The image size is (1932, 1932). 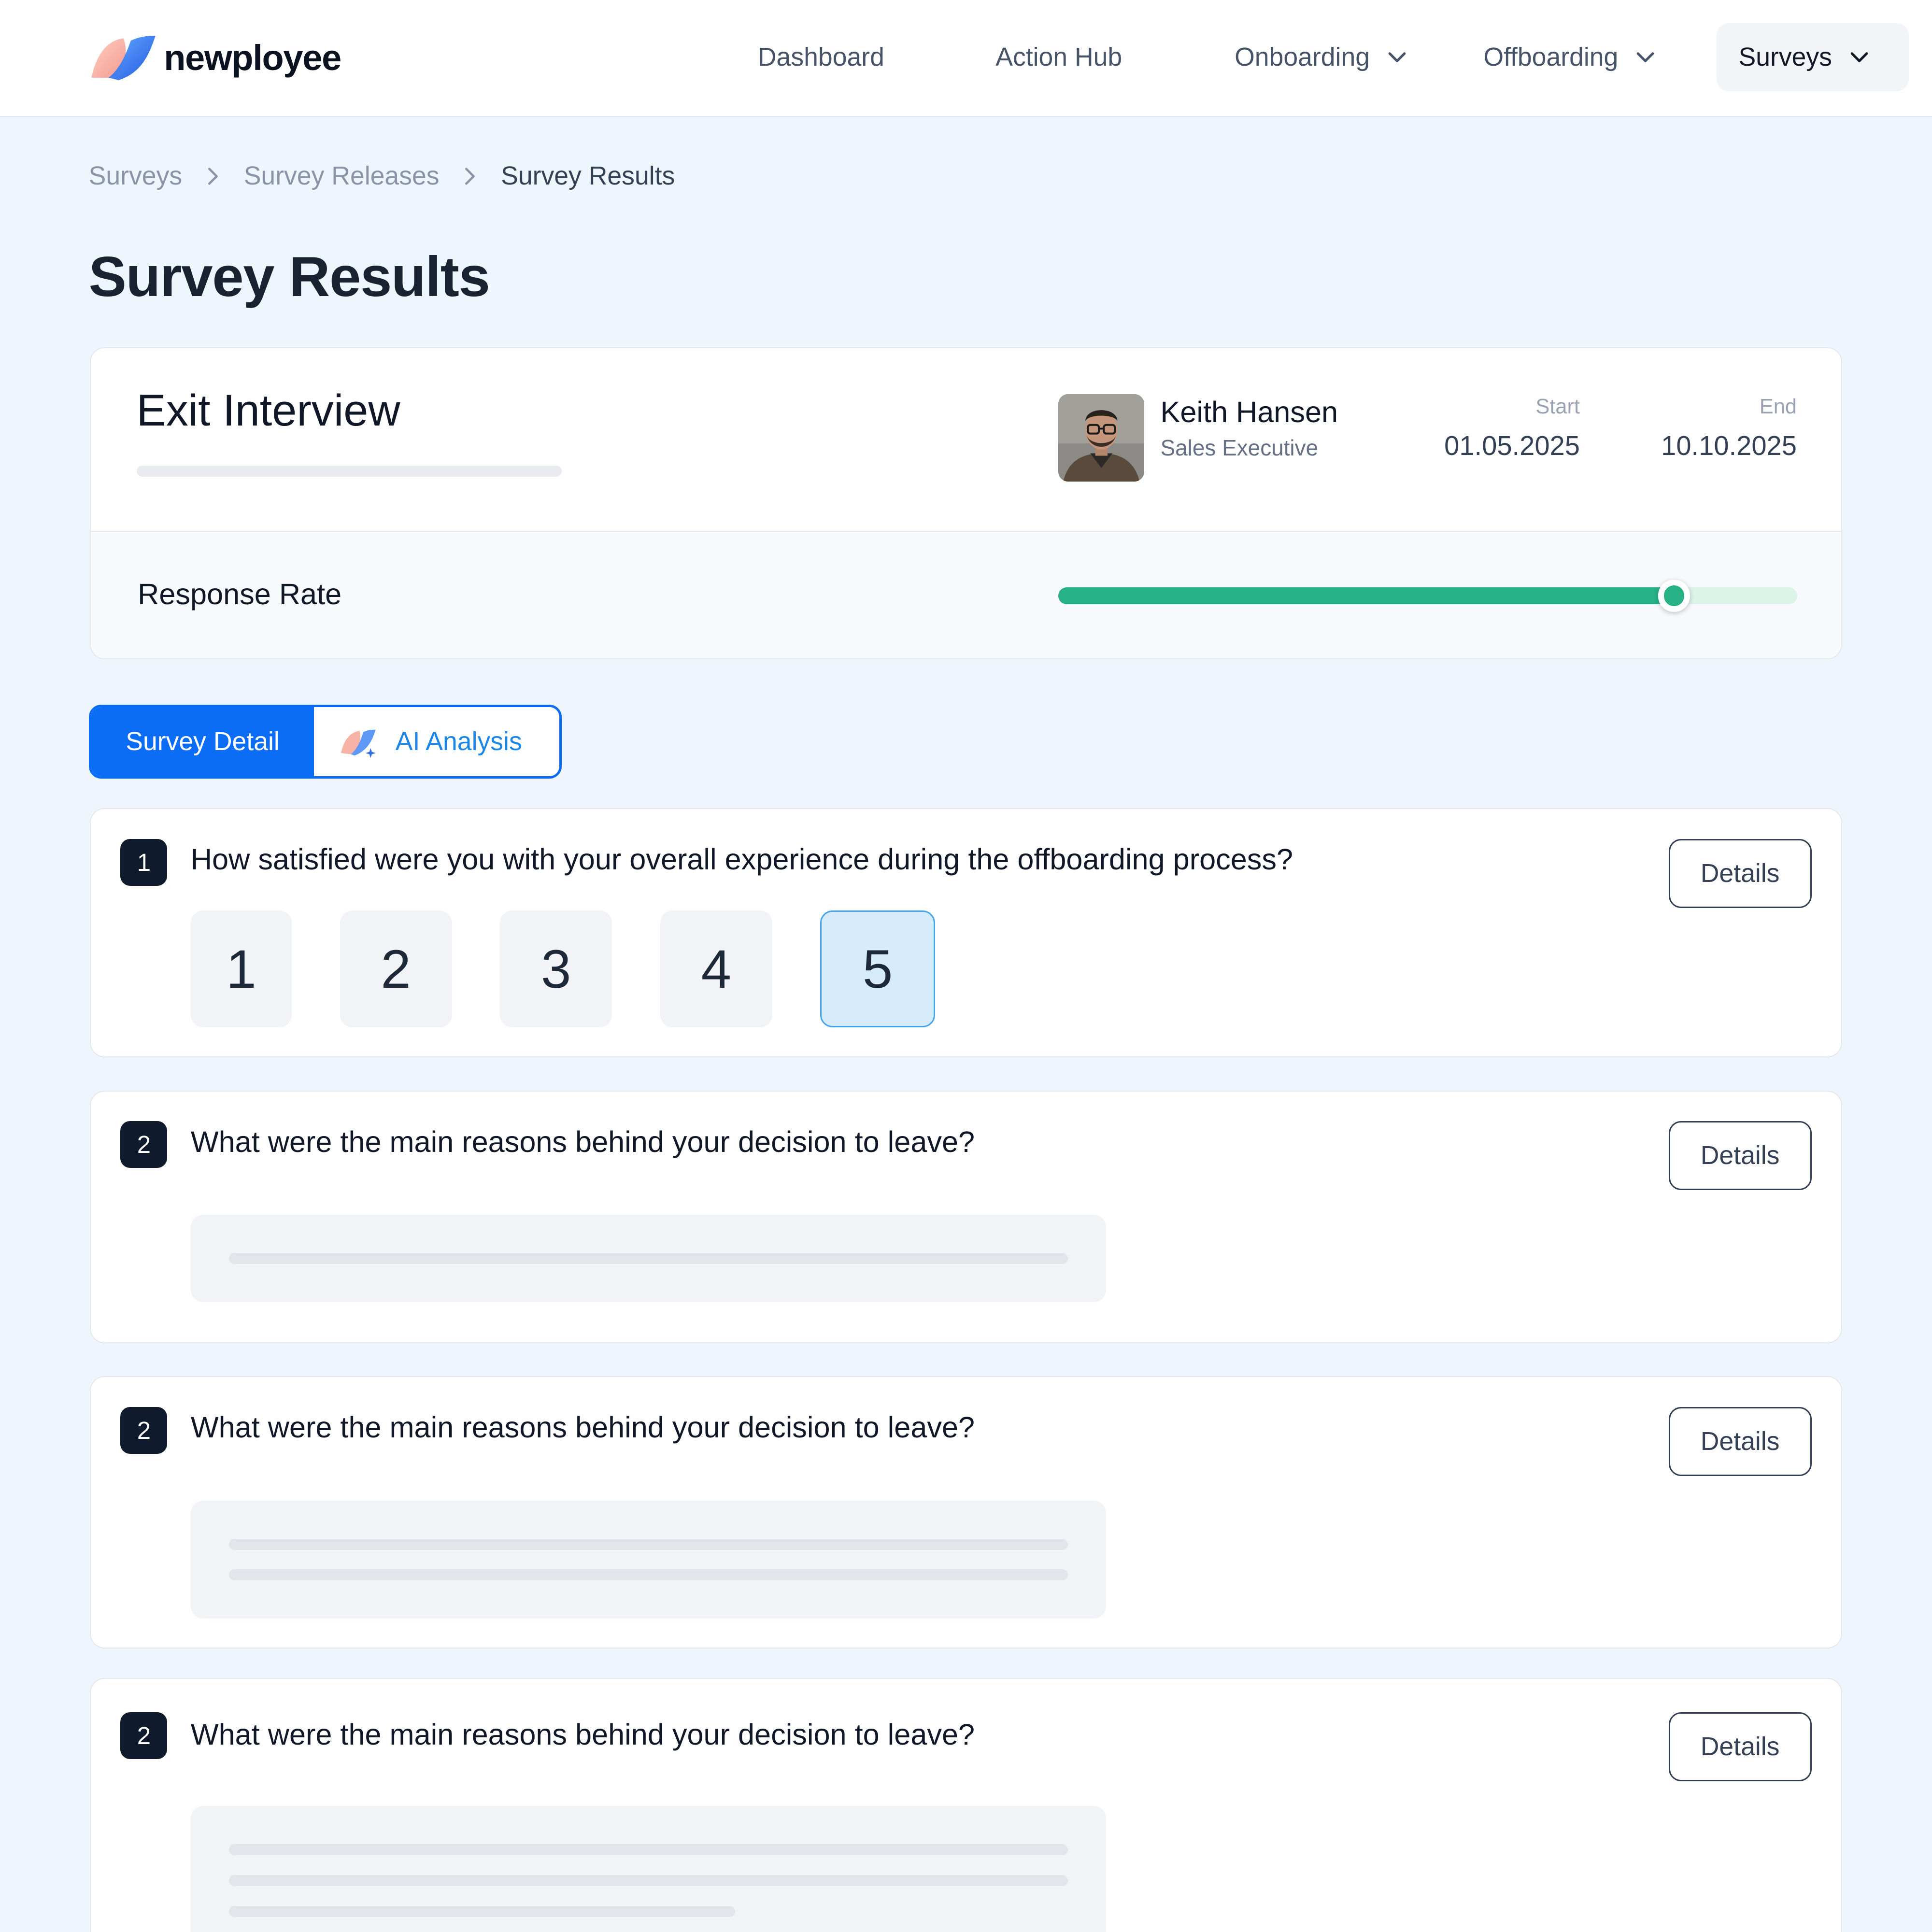 What do you see at coordinates (342, 176) in the screenshot?
I see `breadcrumb-survey-releases: Survey Releases` at bounding box center [342, 176].